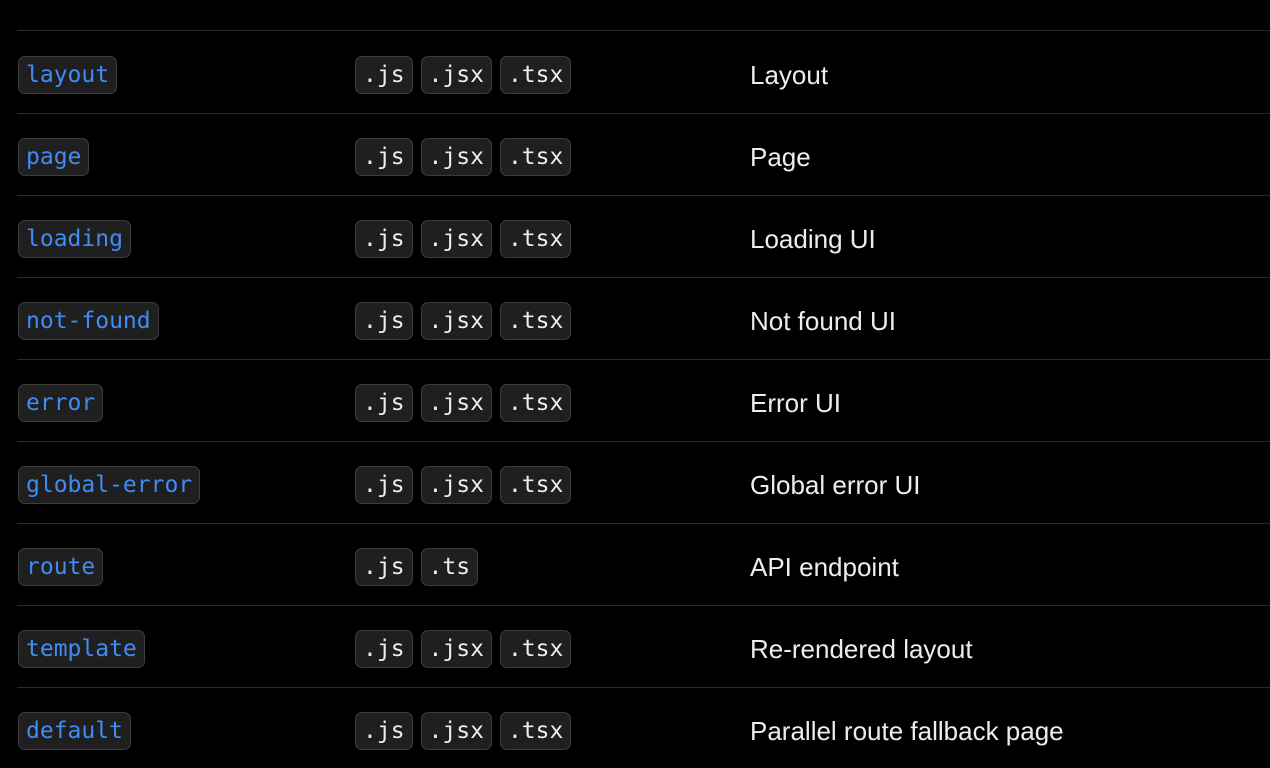  I want to click on file-name-cell: error, so click(61, 403).